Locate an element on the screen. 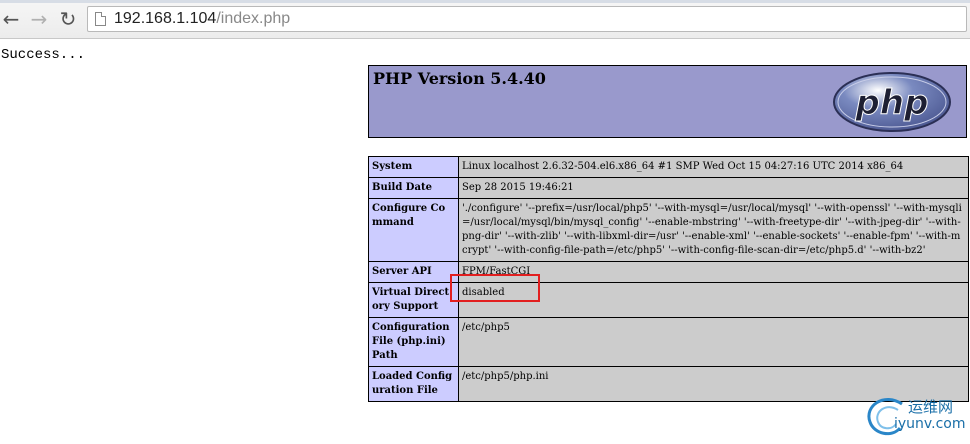 This screenshot has width=970, height=444. watermark-cn-text: 运维网 is located at coordinates (931, 407).